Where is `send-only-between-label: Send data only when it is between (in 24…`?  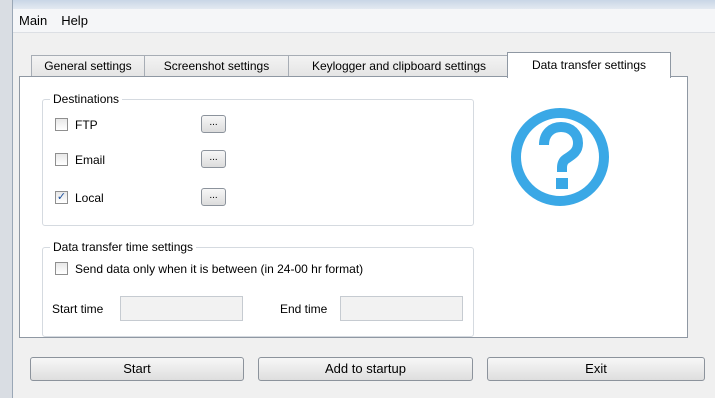 send-only-between-label: Send data only when it is between (in 24… is located at coordinates (219, 269).